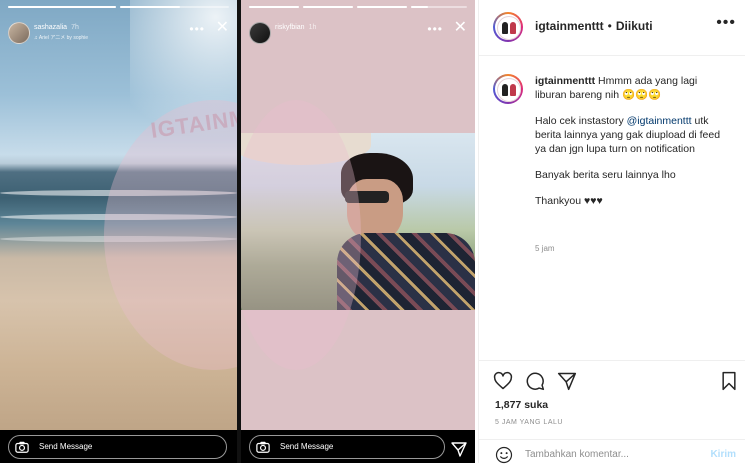 The height and width of the screenshot is (465, 745). What do you see at coordinates (521, 405) in the screenshot?
I see `like-count: 1,877 suka` at bounding box center [521, 405].